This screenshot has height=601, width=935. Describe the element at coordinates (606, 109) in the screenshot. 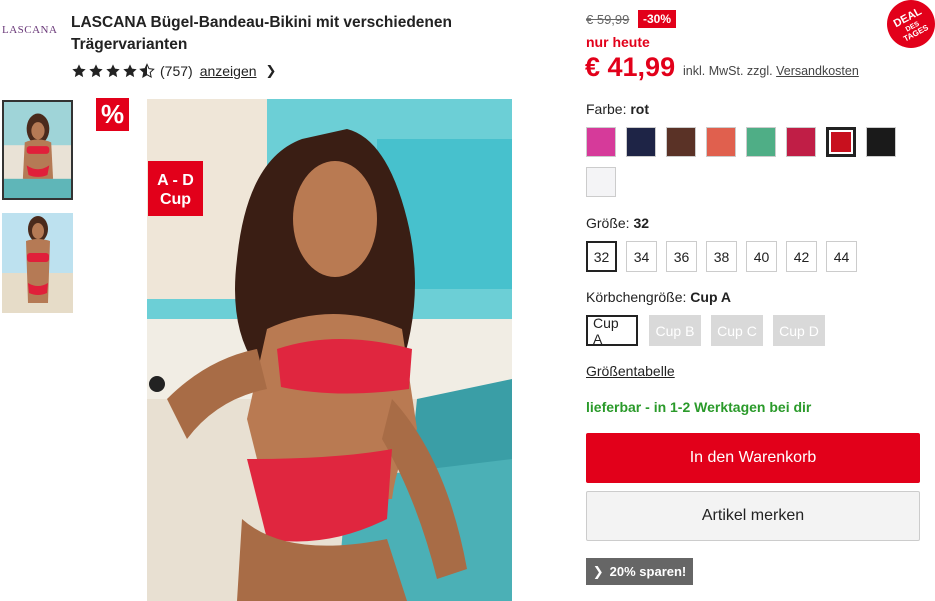

I see `color-label: Farbe:` at that location.